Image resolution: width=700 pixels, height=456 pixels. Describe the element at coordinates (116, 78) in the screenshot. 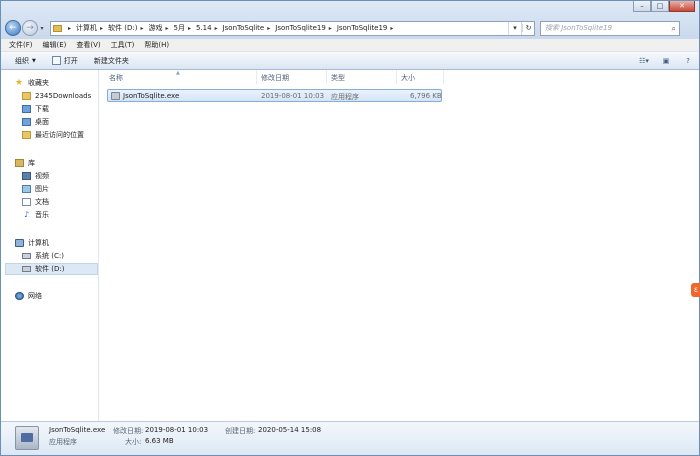

I see `column-header-name: 名称` at that location.